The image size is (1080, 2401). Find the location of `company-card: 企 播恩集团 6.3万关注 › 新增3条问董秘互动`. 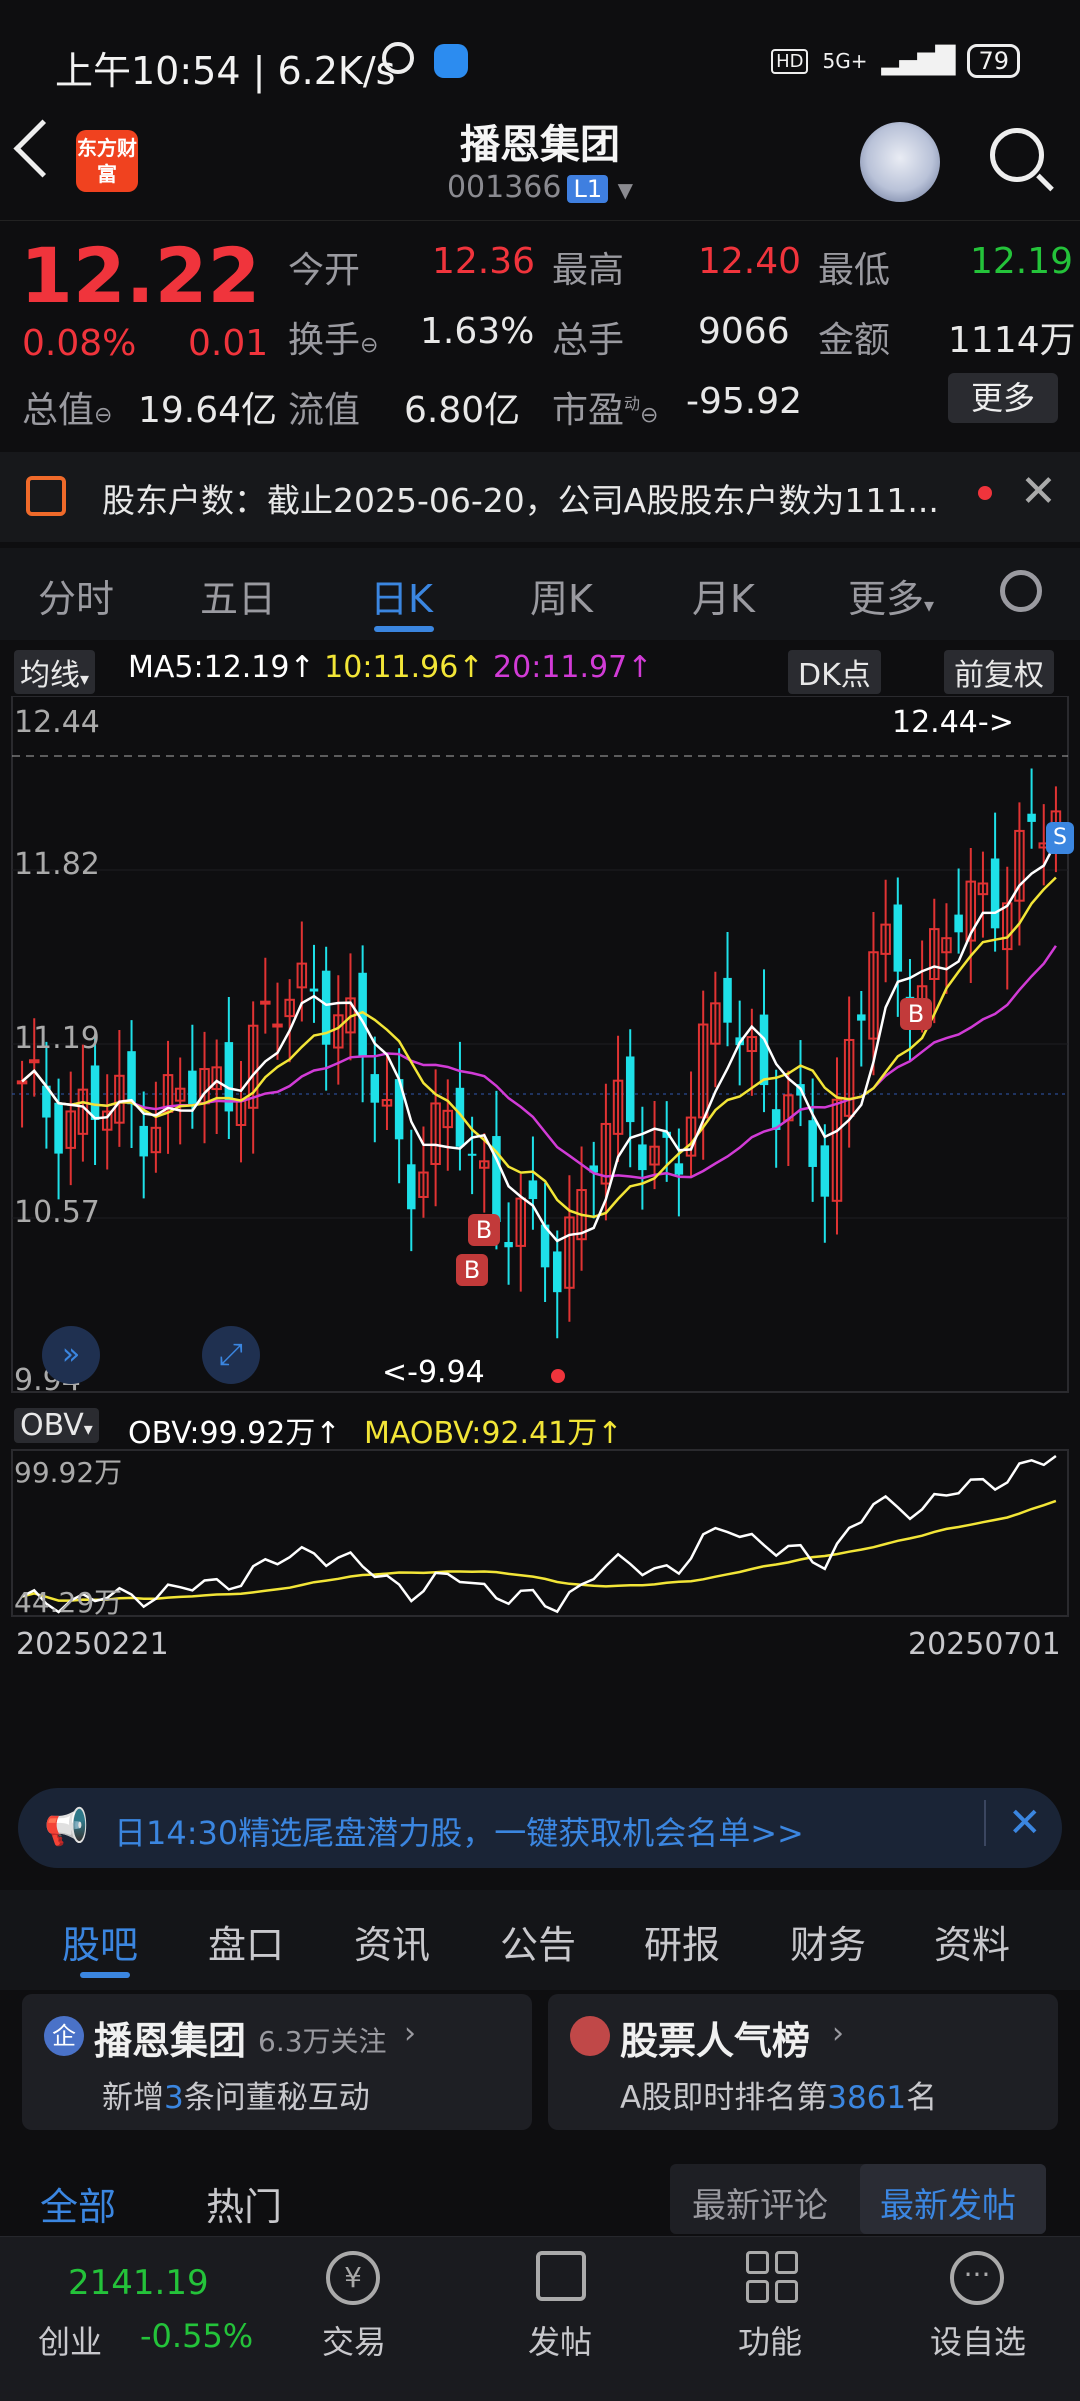

company-card: 企 播恩集团 6.3万关注 › 新增3条问董秘互动 is located at coordinates (277, 2062).